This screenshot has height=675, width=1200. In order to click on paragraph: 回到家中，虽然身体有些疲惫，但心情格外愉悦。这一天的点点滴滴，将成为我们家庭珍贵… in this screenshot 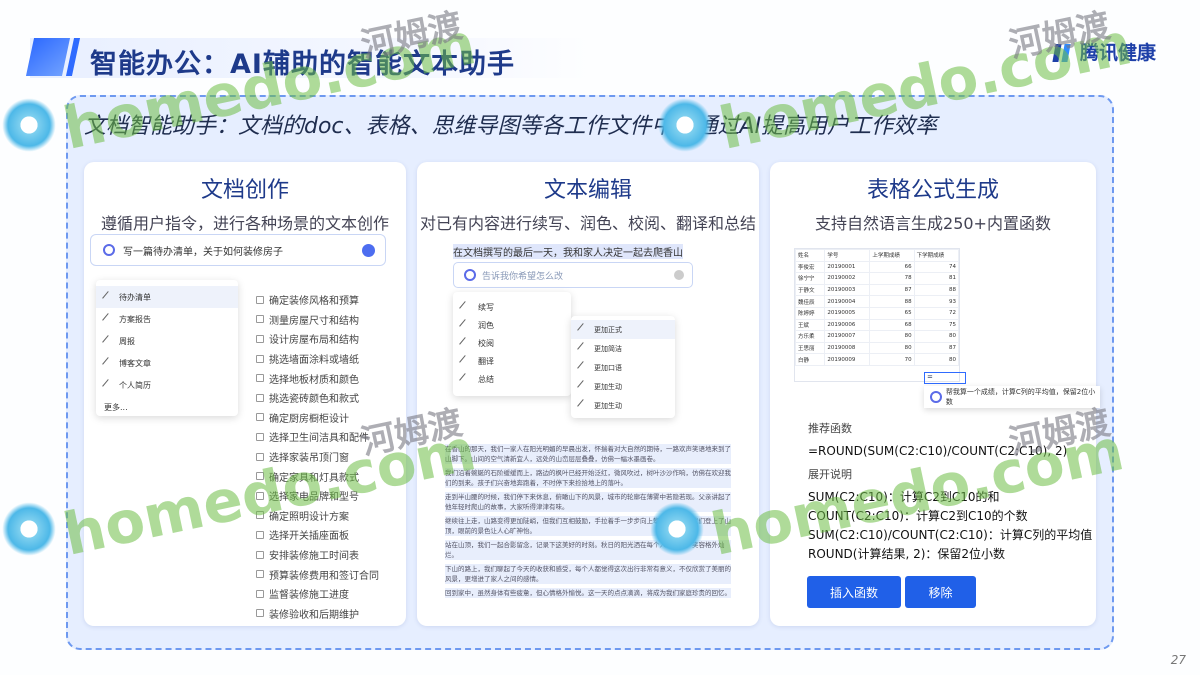, I will do `click(588, 593)`.